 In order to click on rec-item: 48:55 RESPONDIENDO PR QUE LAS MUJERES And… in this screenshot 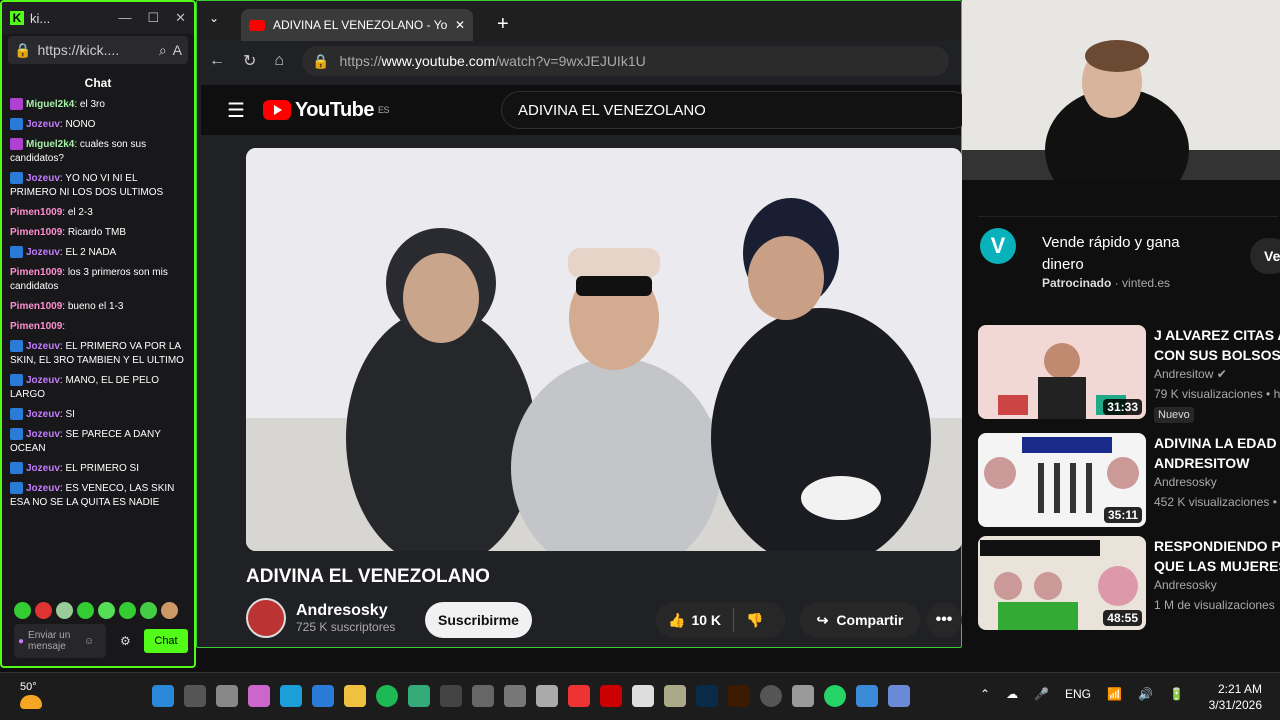, I will do `click(1129, 584)`.